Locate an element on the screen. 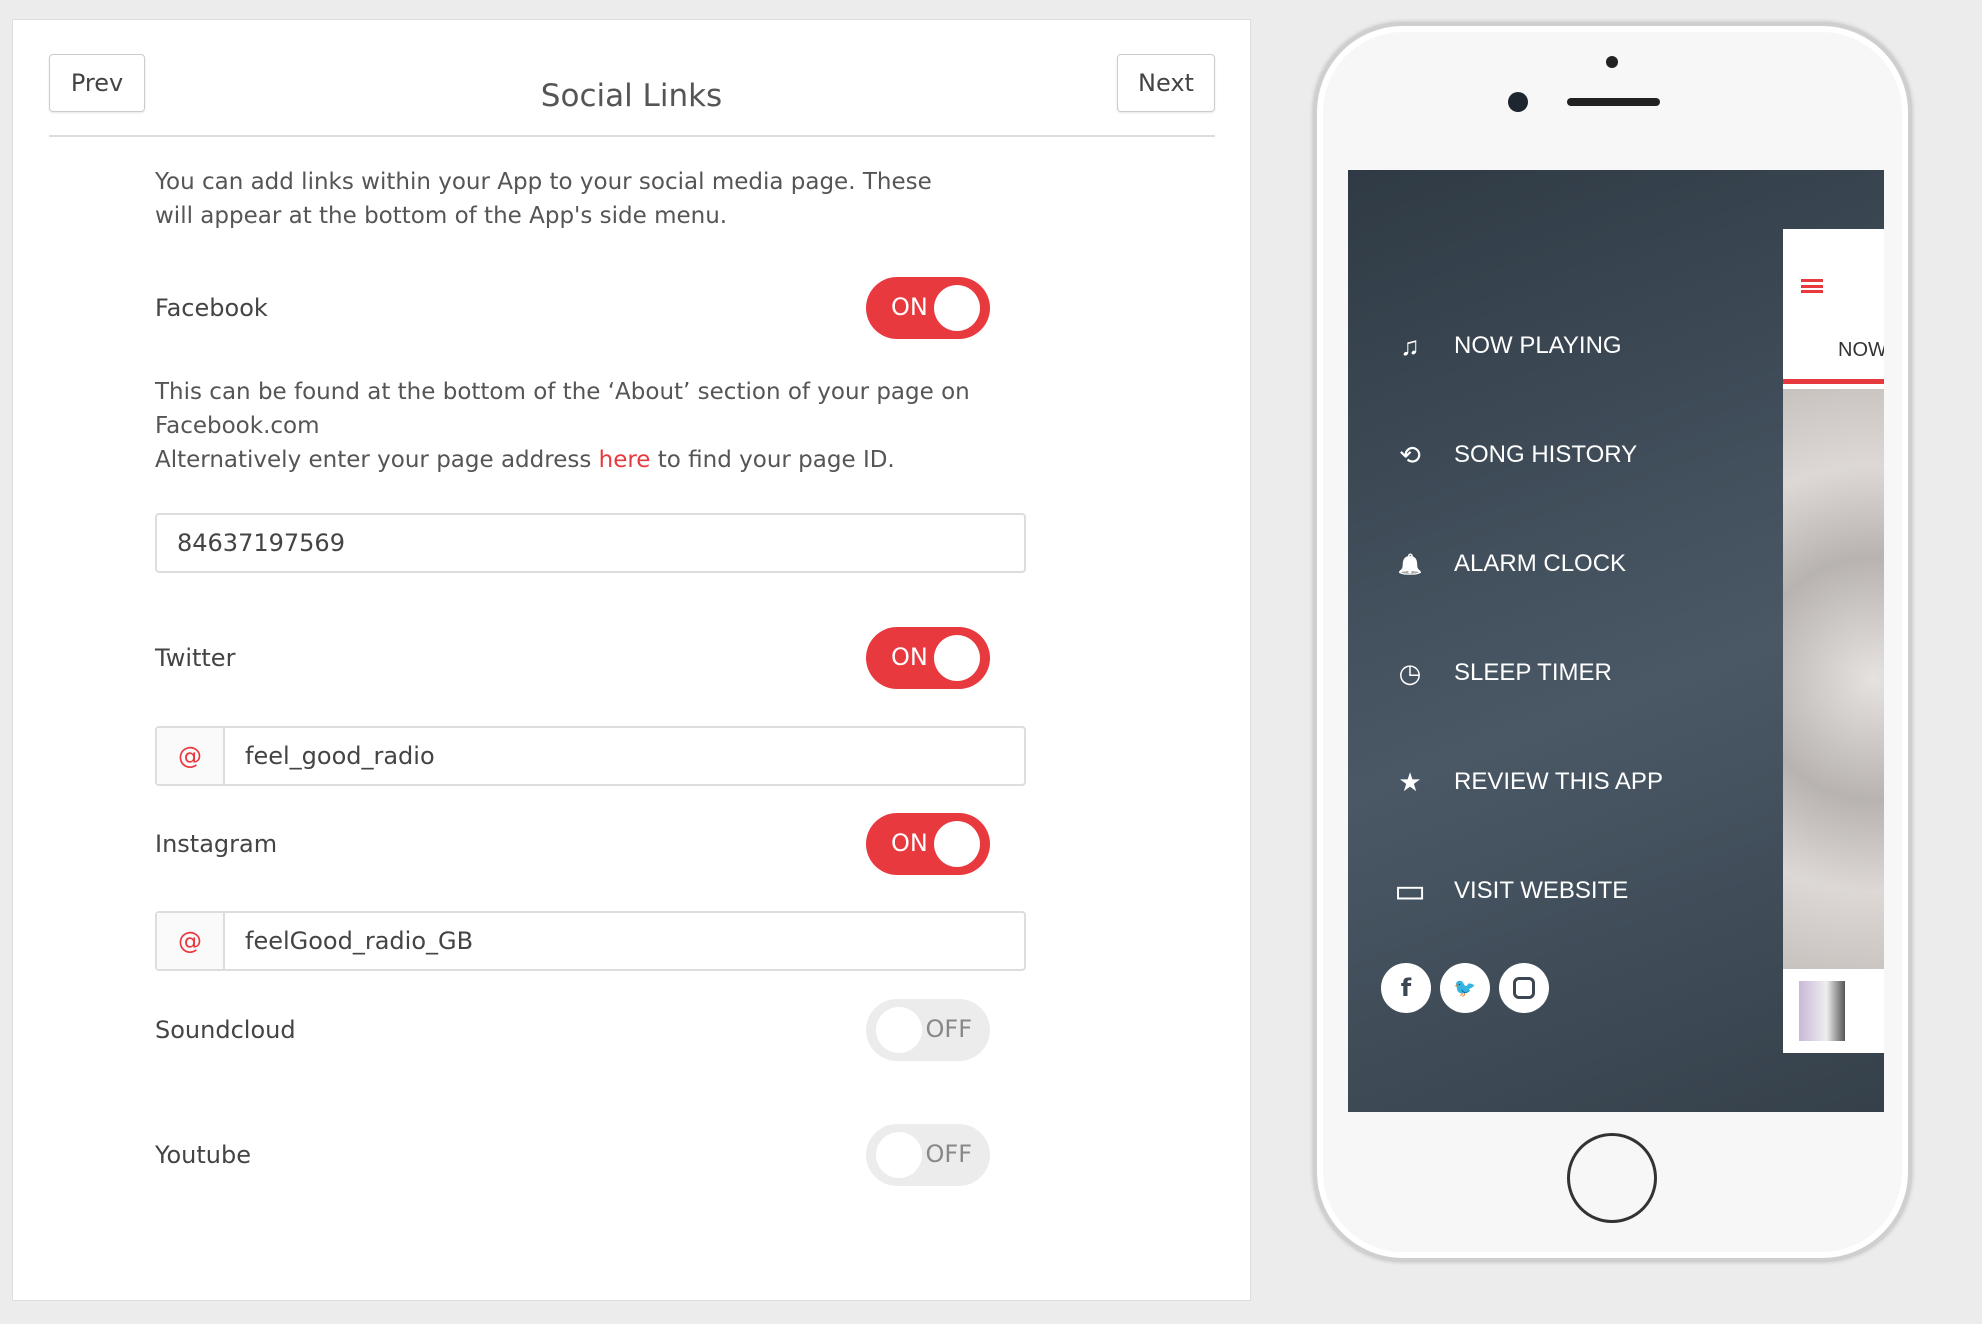  star-icon: ★ is located at coordinates (1410, 781).